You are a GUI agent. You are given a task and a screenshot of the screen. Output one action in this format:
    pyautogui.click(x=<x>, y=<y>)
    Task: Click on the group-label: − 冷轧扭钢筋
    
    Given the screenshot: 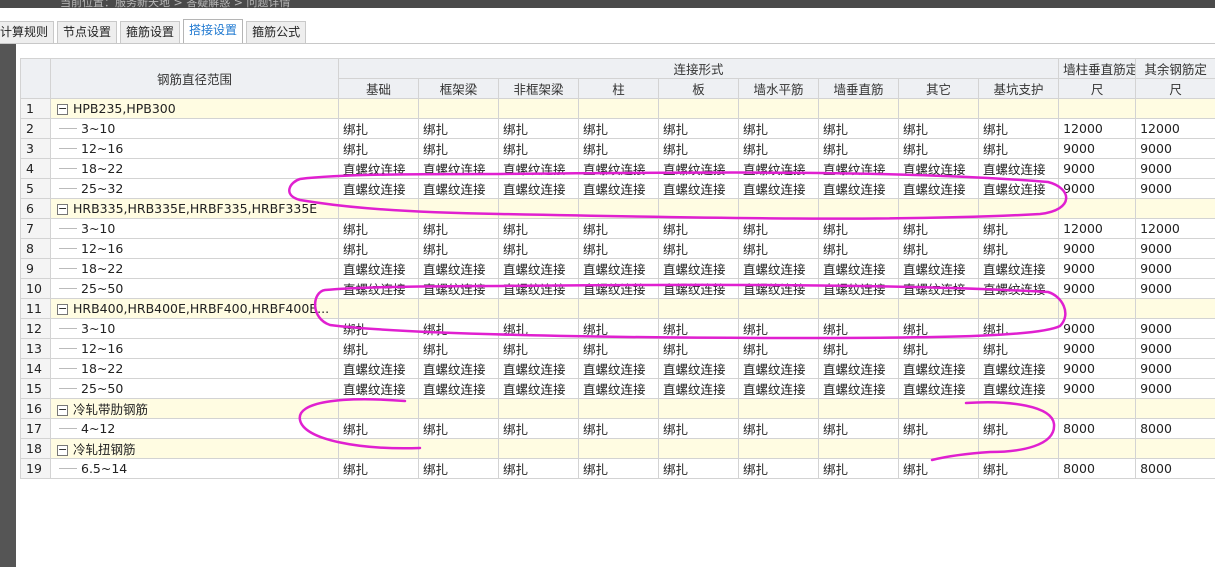 What is the action you would take?
    pyautogui.click(x=194, y=448)
    